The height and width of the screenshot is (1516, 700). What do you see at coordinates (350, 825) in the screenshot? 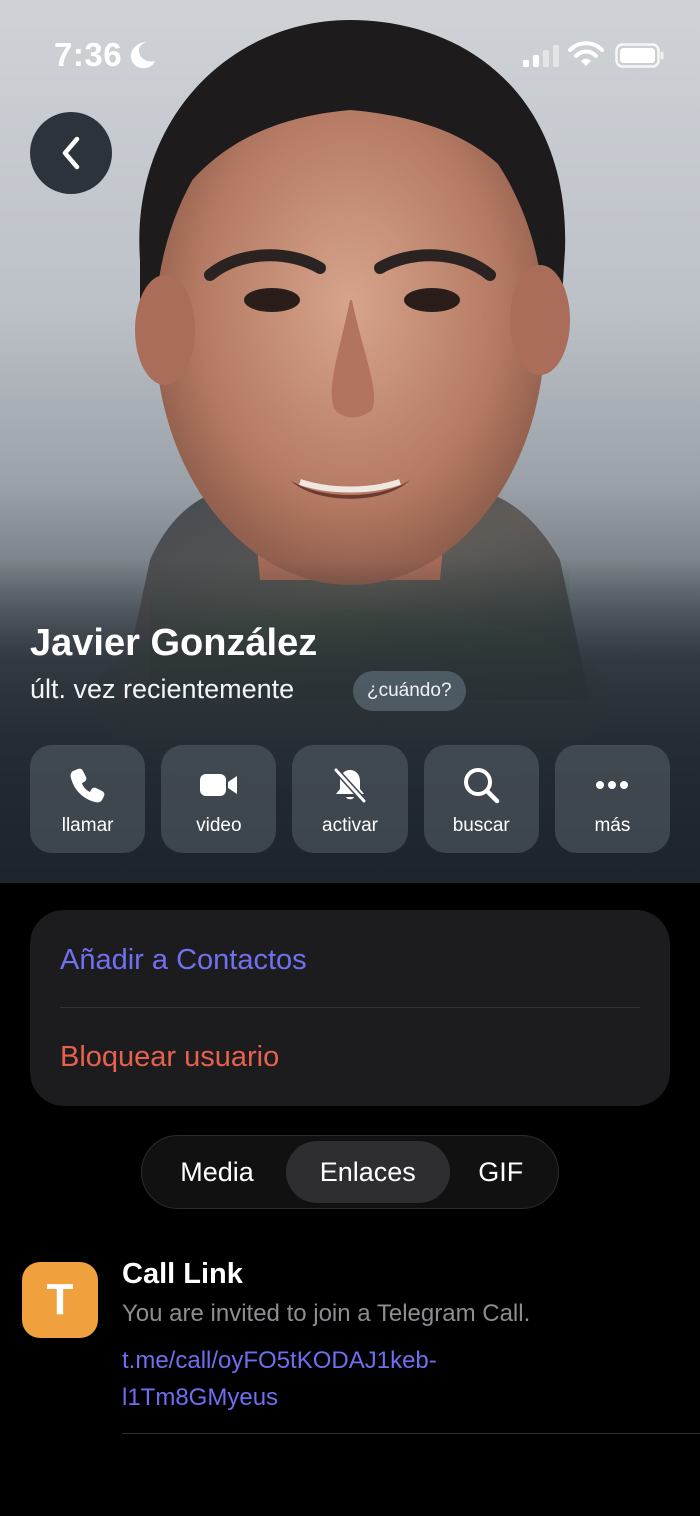
I see `unmute-label: activar` at bounding box center [350, 825].